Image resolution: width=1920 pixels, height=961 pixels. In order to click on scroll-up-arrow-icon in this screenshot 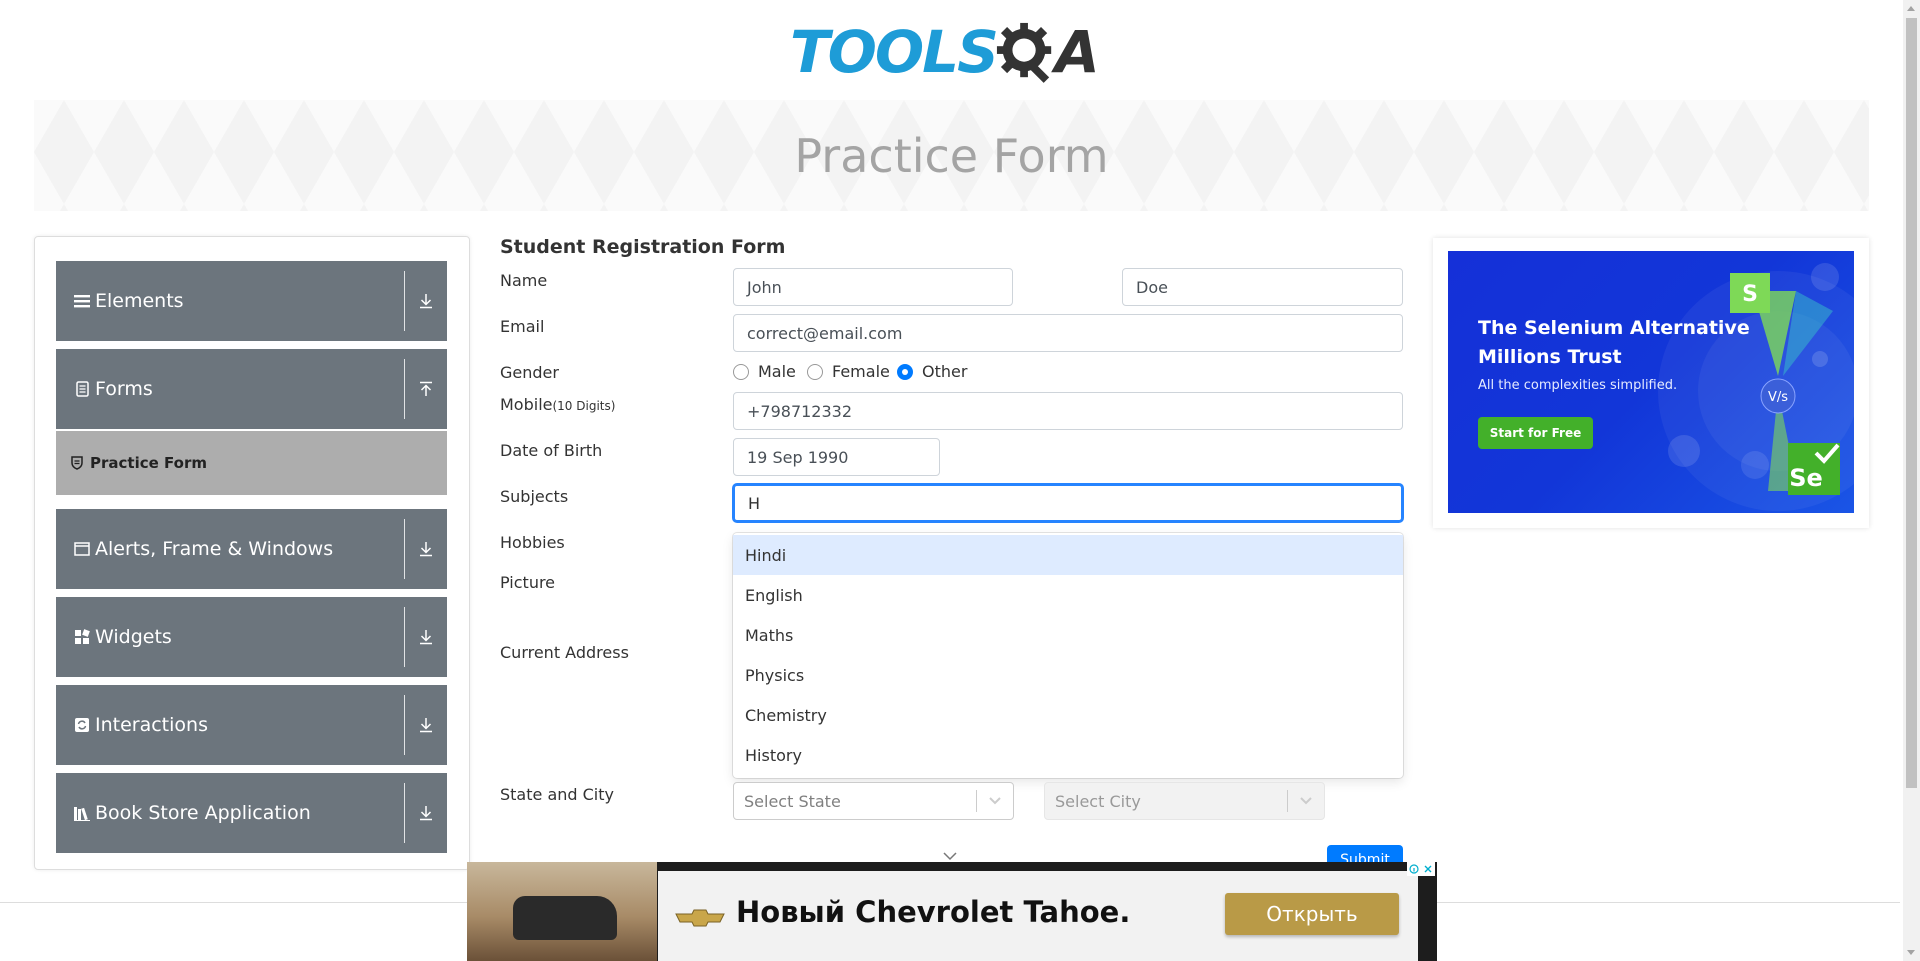, I will do `click(1911, 8)`.